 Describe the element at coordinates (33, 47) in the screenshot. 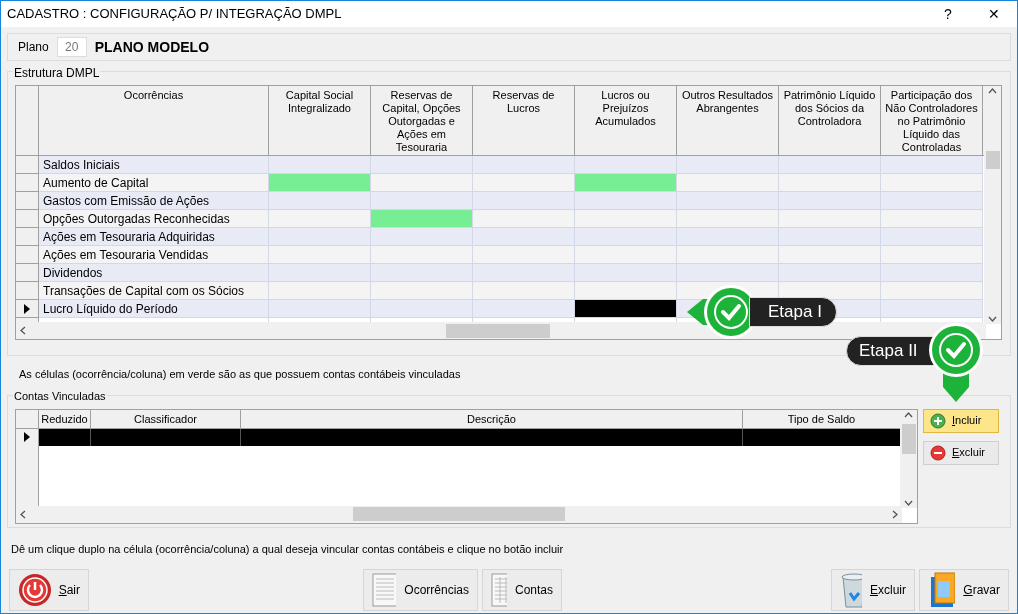

I see `plano-label: Plano` at that location.